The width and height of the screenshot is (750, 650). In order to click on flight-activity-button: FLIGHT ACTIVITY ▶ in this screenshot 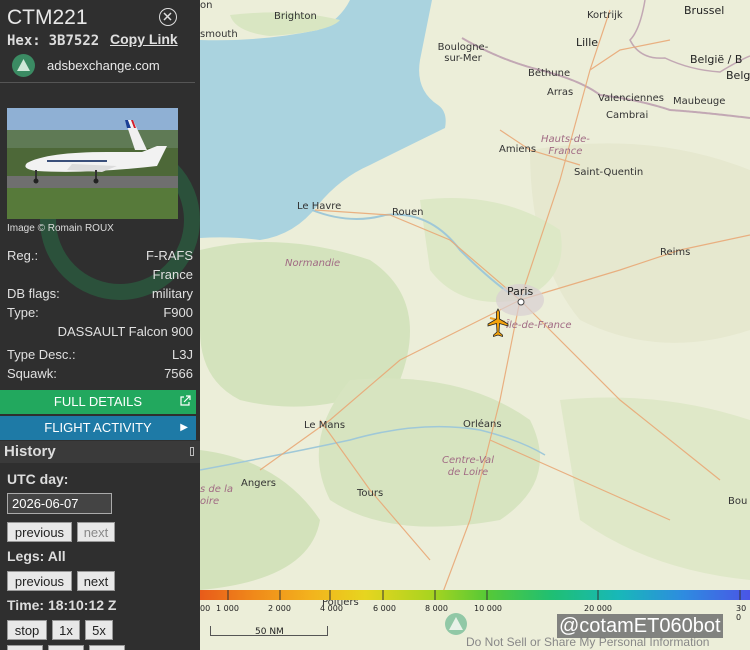, I will do `click(98, 428)`.